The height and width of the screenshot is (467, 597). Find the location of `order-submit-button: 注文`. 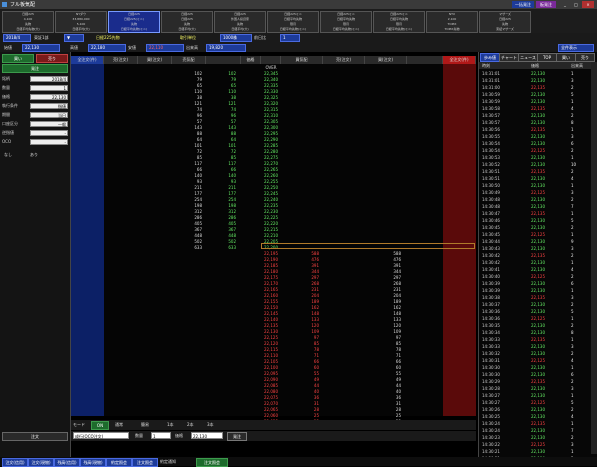

order-submit-button: 注文 is located at coordinates (35, 436).